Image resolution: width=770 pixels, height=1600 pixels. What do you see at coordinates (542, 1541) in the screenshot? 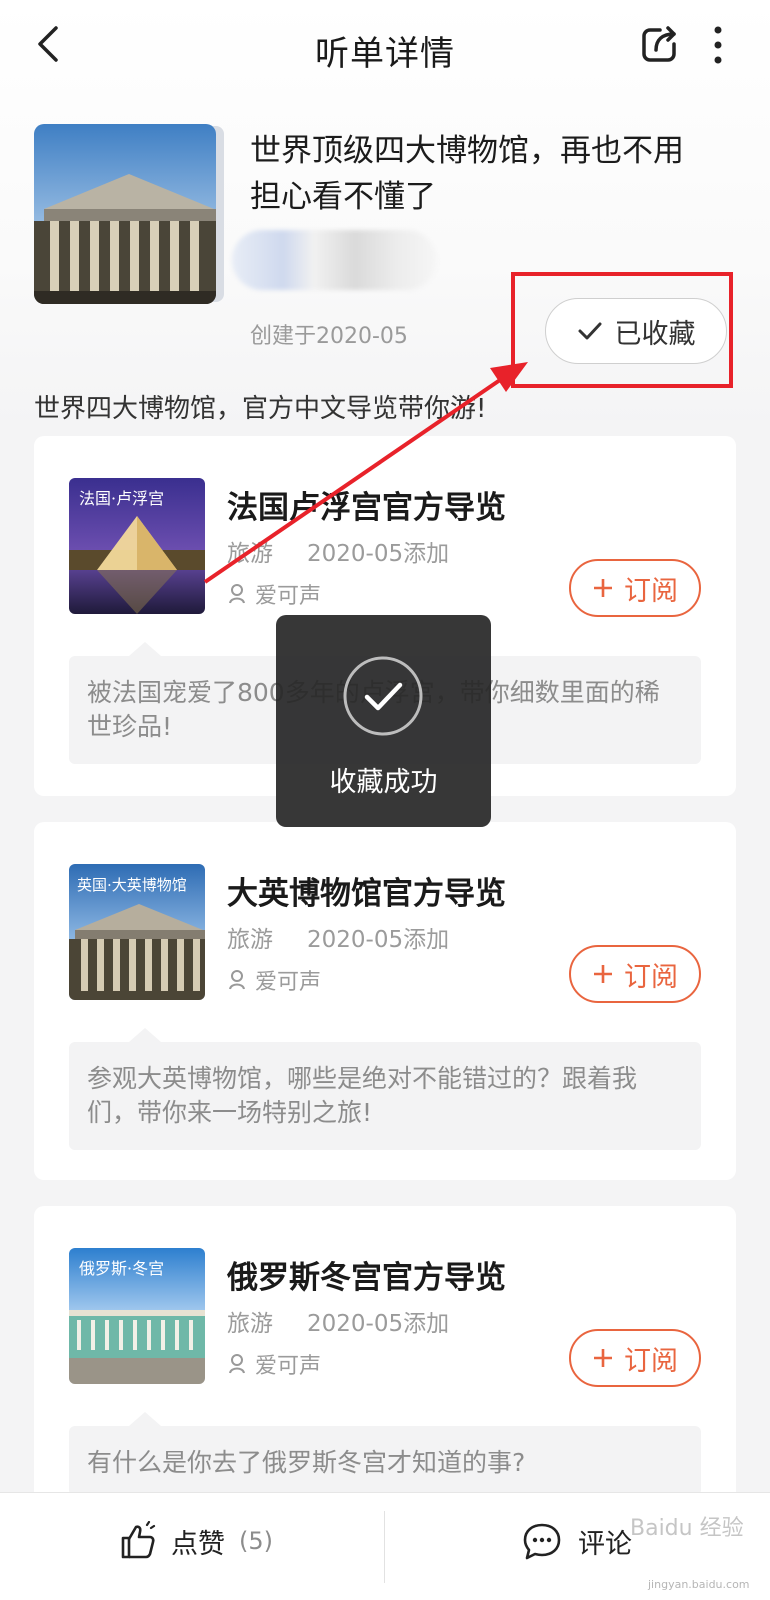
I see `comment-bubble-icon` at bounding box center [542, 1541].